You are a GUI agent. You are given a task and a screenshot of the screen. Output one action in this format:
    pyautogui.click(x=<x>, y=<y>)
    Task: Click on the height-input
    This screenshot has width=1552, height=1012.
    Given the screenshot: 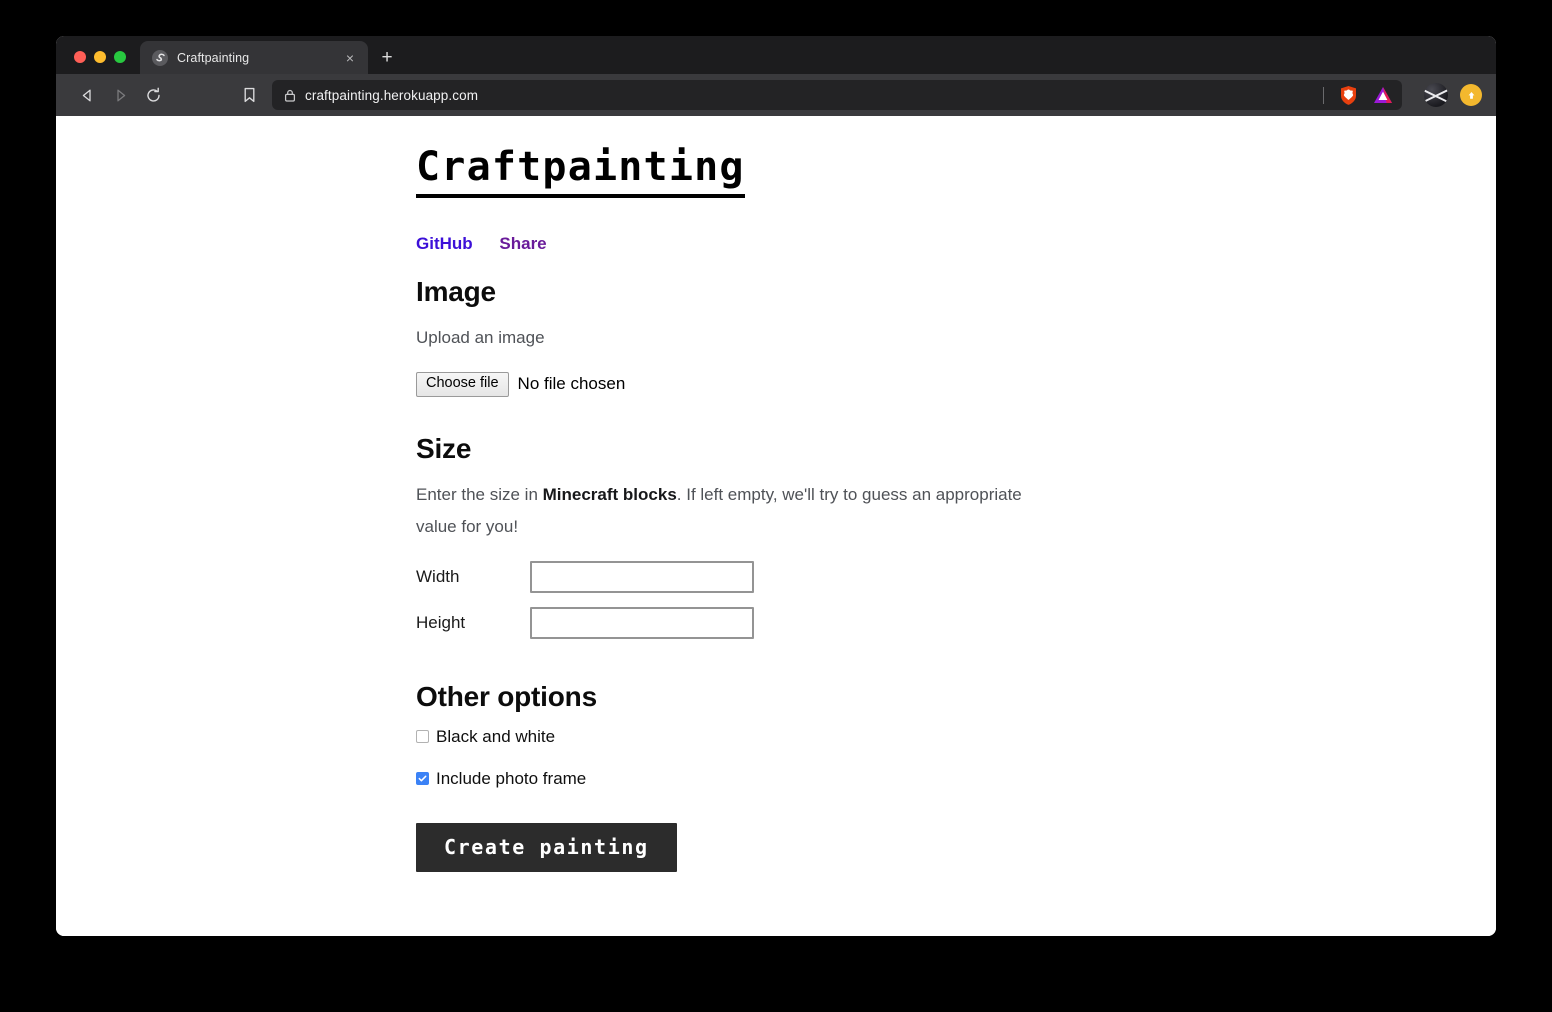 What is the action you would take?
    pyautogui.click(x=642, y=622)
    